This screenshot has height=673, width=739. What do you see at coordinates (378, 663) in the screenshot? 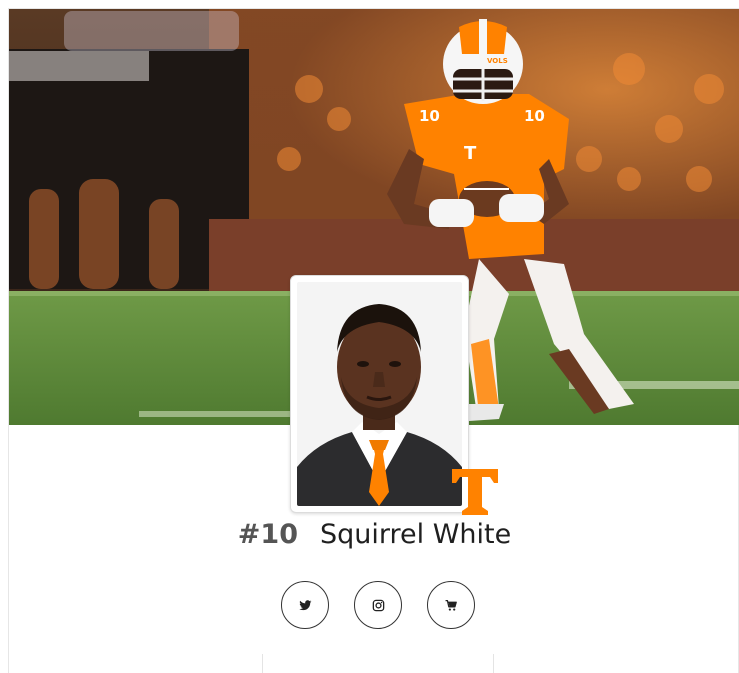
I see `class-value: Fresh` at bounding box center [378, 663].